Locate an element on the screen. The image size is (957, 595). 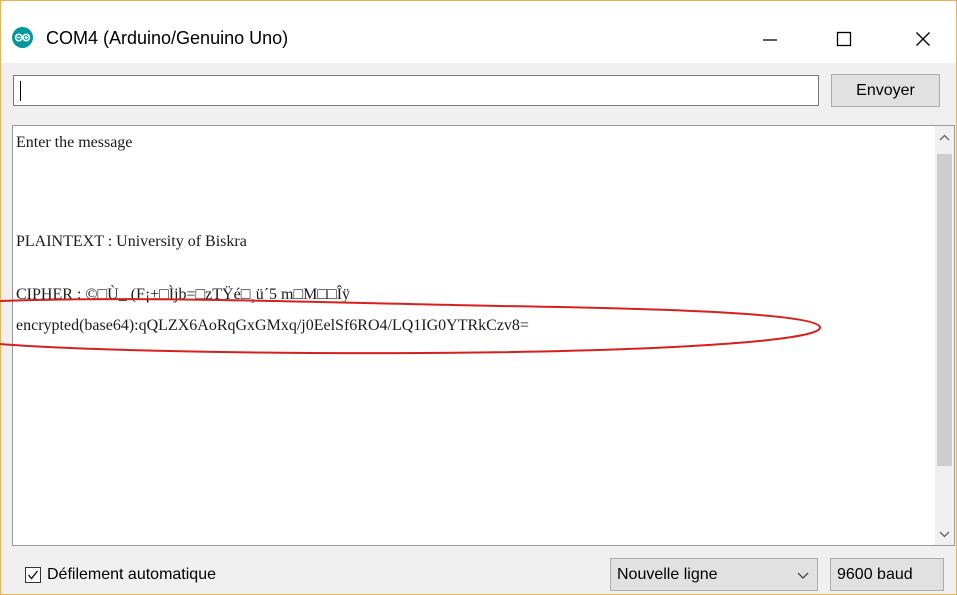
scroll-down-button is located at coordinates (944, 534).